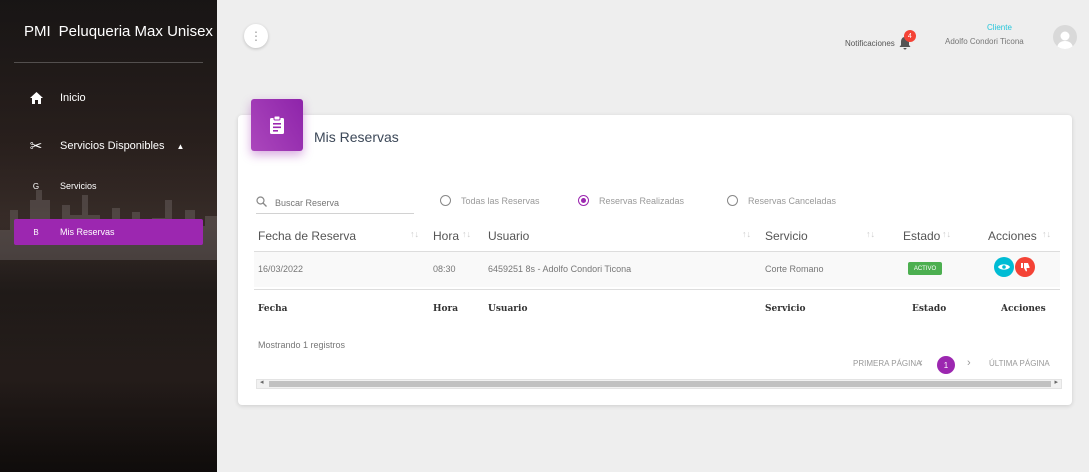  I want to click on column-header-hora: Hora, so click(446, 236).